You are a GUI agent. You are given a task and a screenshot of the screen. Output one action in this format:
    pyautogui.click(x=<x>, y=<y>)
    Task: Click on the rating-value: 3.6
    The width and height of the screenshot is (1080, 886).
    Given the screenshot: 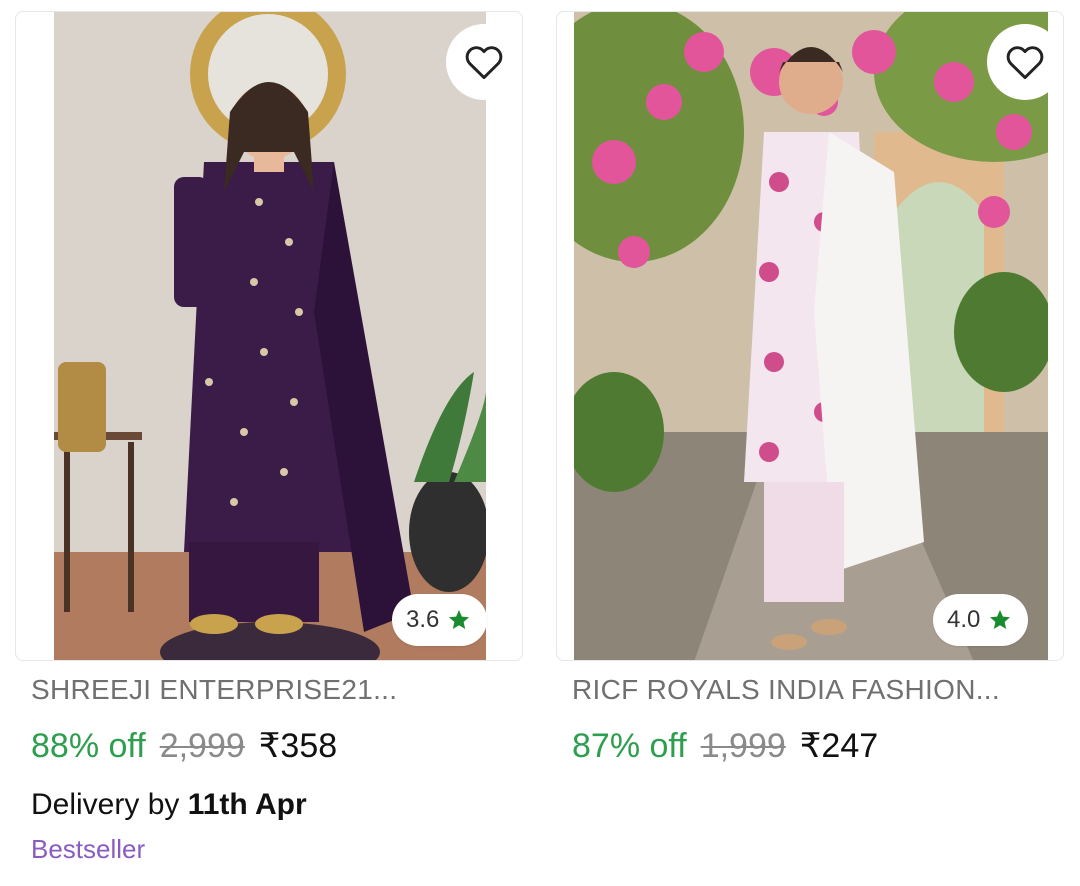 What is the action you would take?
    pyautogui.click(x=423, y=619)
    